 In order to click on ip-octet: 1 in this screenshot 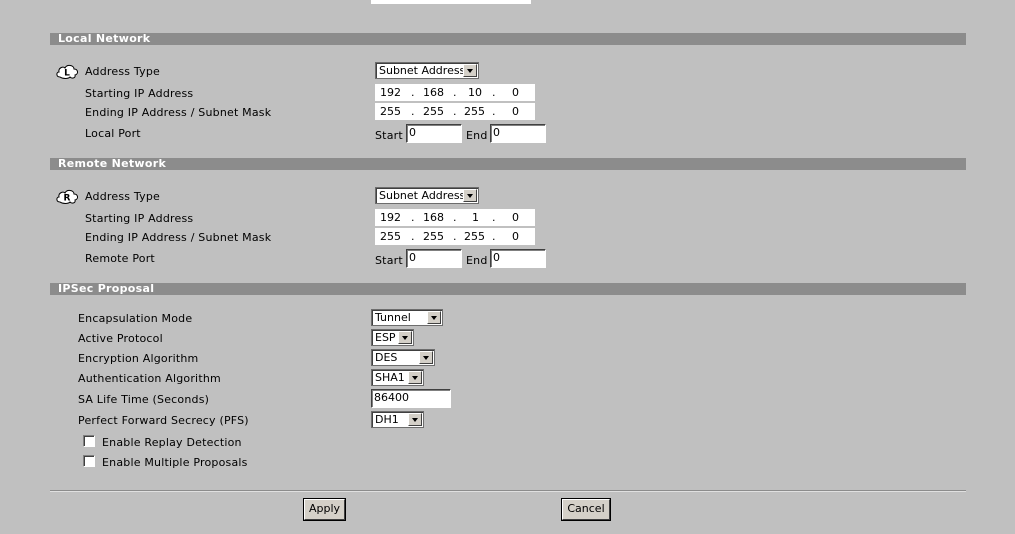, I will do `click(475, 217)`.